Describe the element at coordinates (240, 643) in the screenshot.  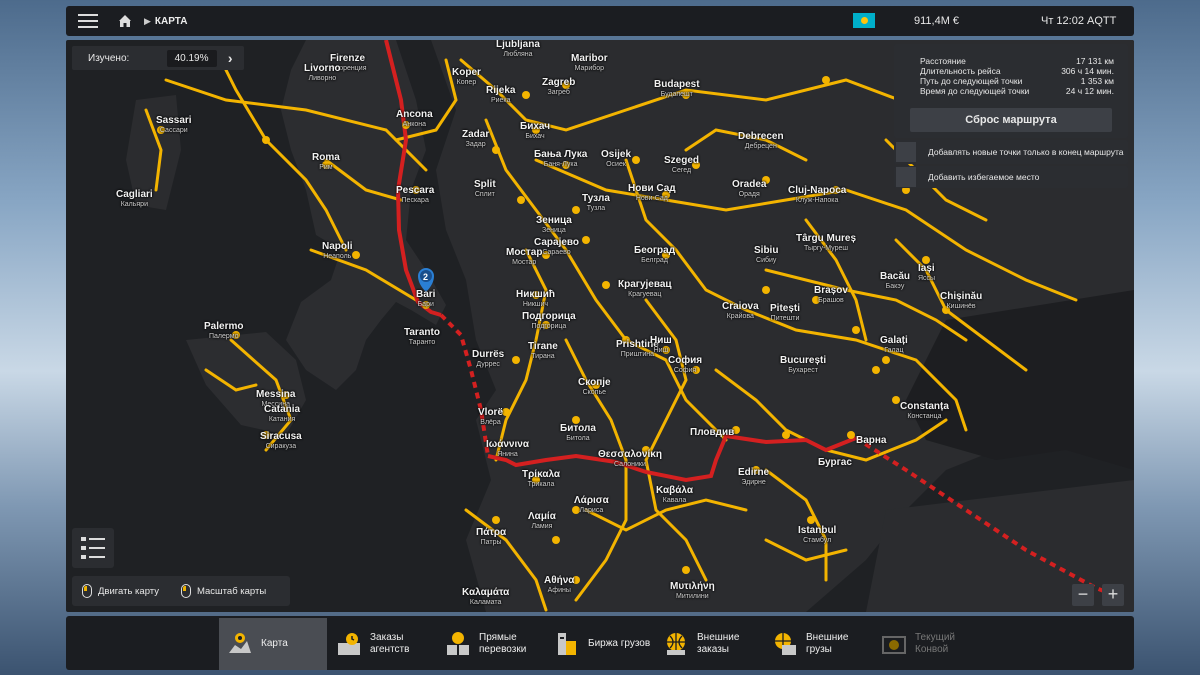
I see `map-icon` at that location.